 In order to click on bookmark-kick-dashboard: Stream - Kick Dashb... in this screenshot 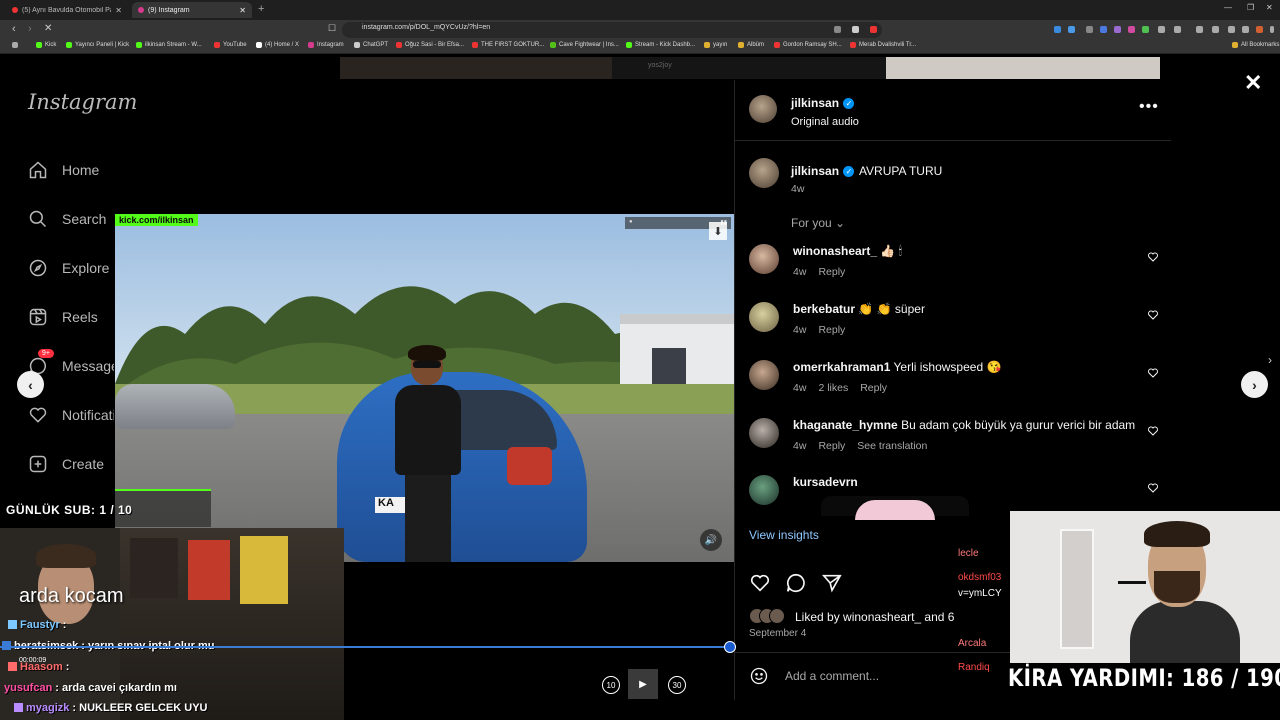, I will do `click(660, 45)`.